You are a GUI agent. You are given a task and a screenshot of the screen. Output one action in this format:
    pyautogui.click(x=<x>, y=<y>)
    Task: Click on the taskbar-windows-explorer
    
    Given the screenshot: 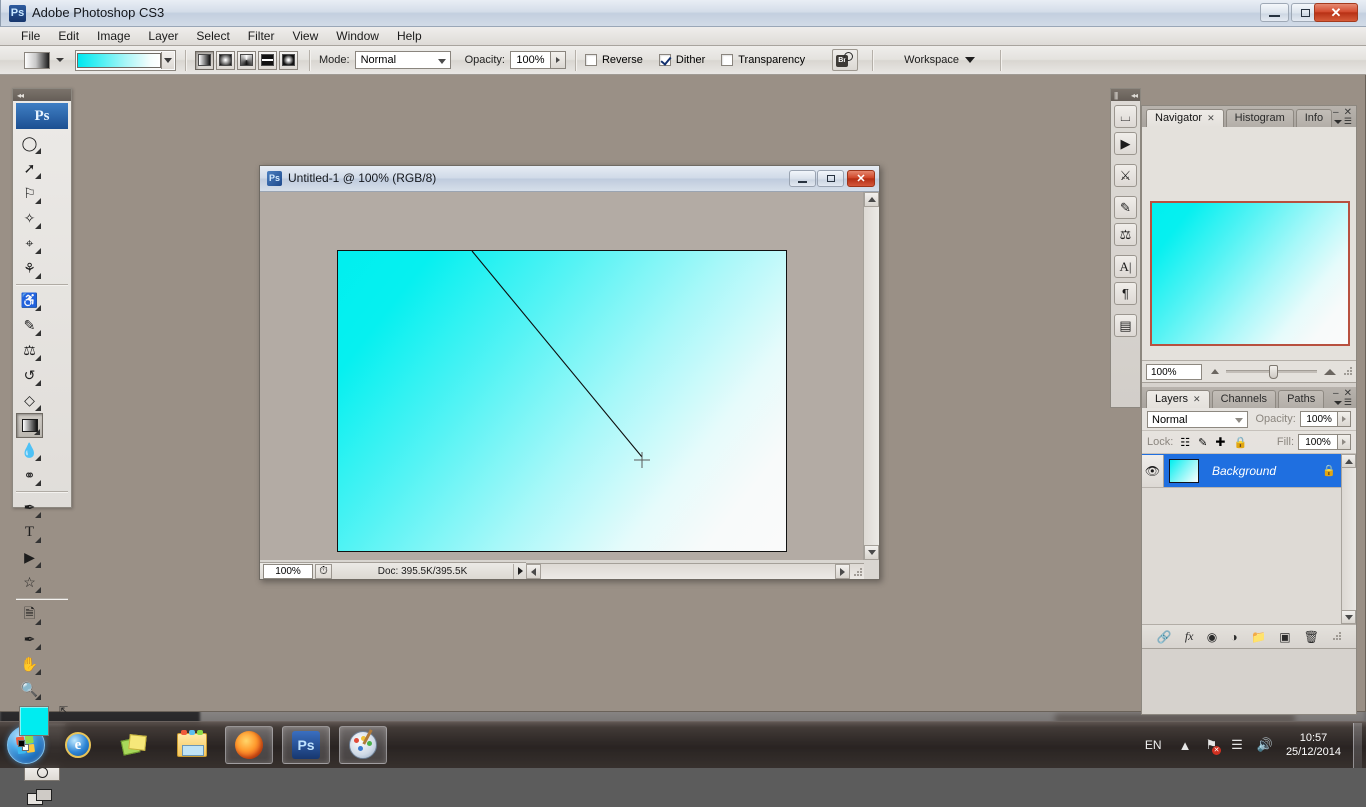 What is the action you would take?
    pyautogui.click(x=192, y=745)
    